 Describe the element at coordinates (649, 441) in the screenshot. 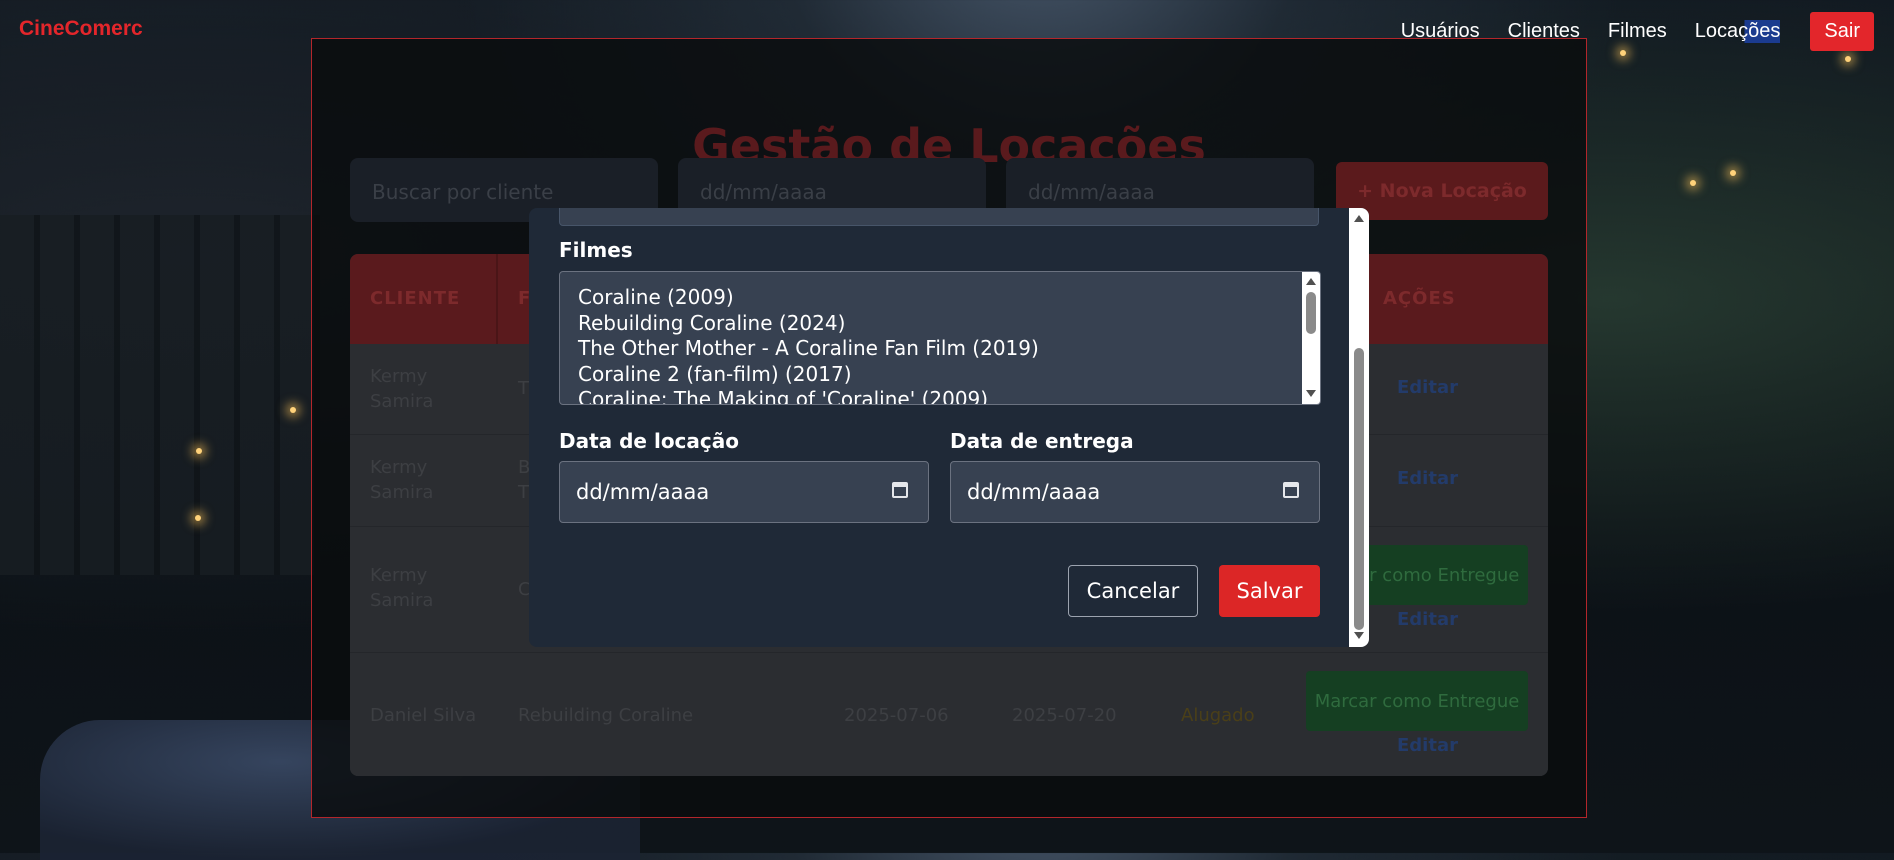

I see `data-locacao-label: Data de locação` at that location.